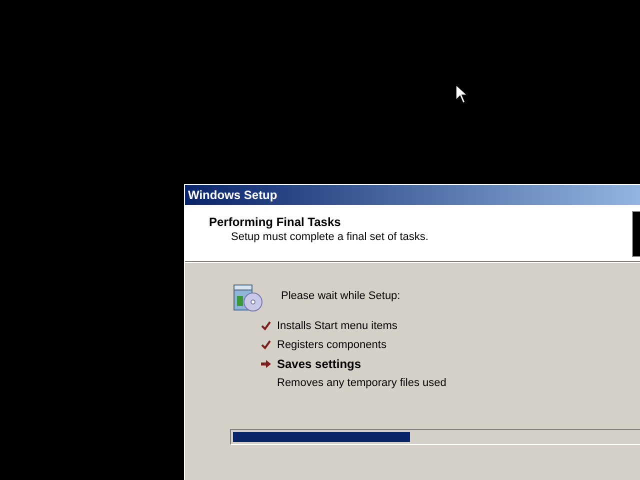 Image resolution: width=640 pixels, height=480 pixels. What do you see at coordinates (412, 195) in the screenshot?
I see `window-title: Windows Setup` at bounding box center [412, 195].